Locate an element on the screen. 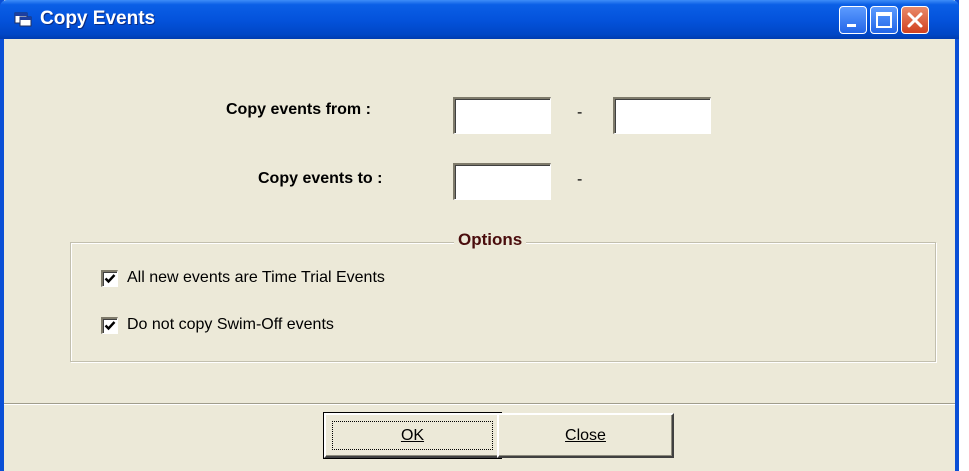 This screenshot has width=969, height=471. close-window-button is located at coordinates (915, 20).